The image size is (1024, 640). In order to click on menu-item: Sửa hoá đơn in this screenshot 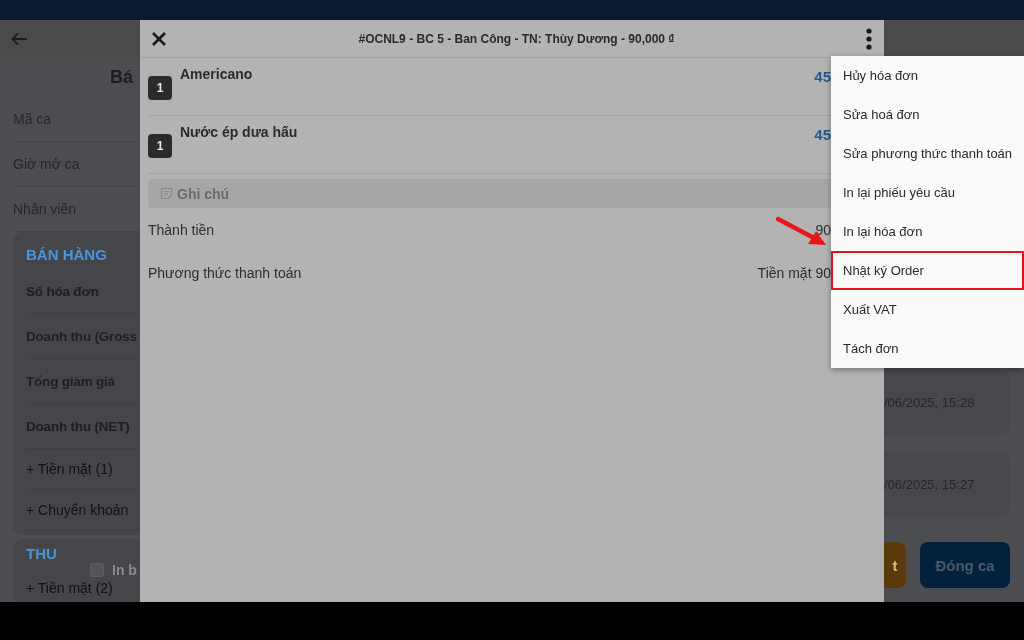, I will do `click(927, 114)`.